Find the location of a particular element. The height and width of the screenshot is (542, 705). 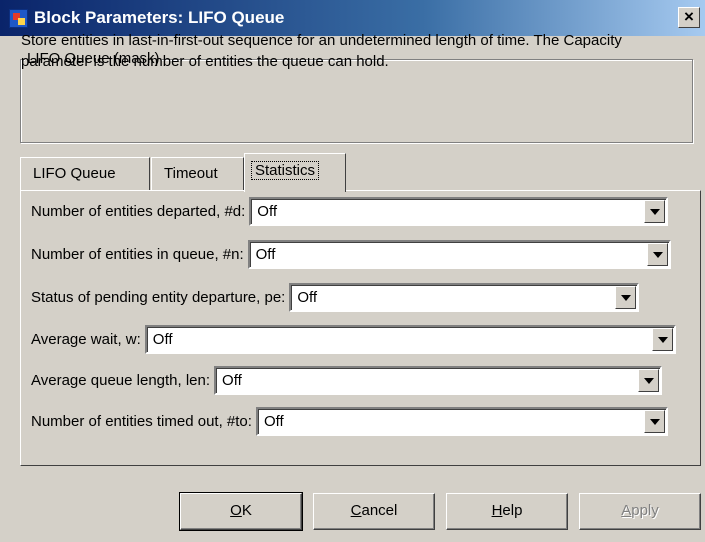

tab-timeout: Timeout is located at coordinates (197, 174).